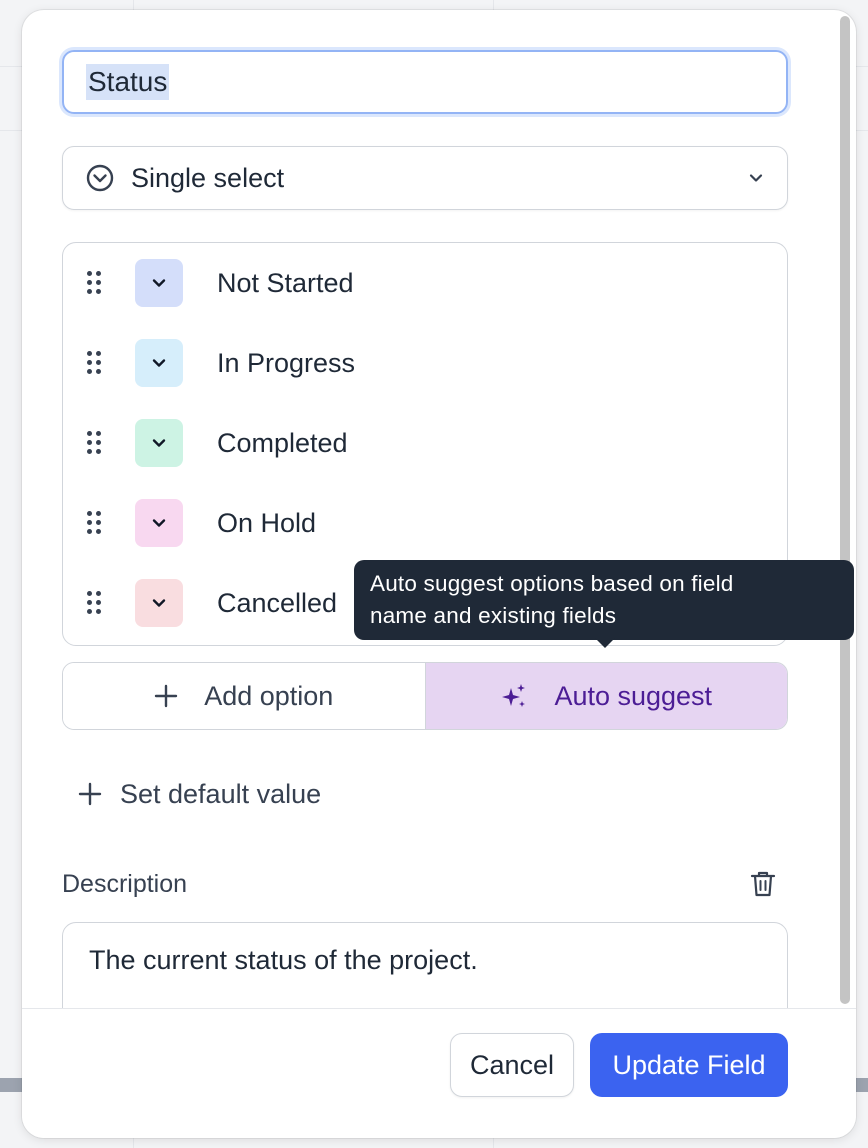  I want to click on field-name-value: Status, so click(128, 82).